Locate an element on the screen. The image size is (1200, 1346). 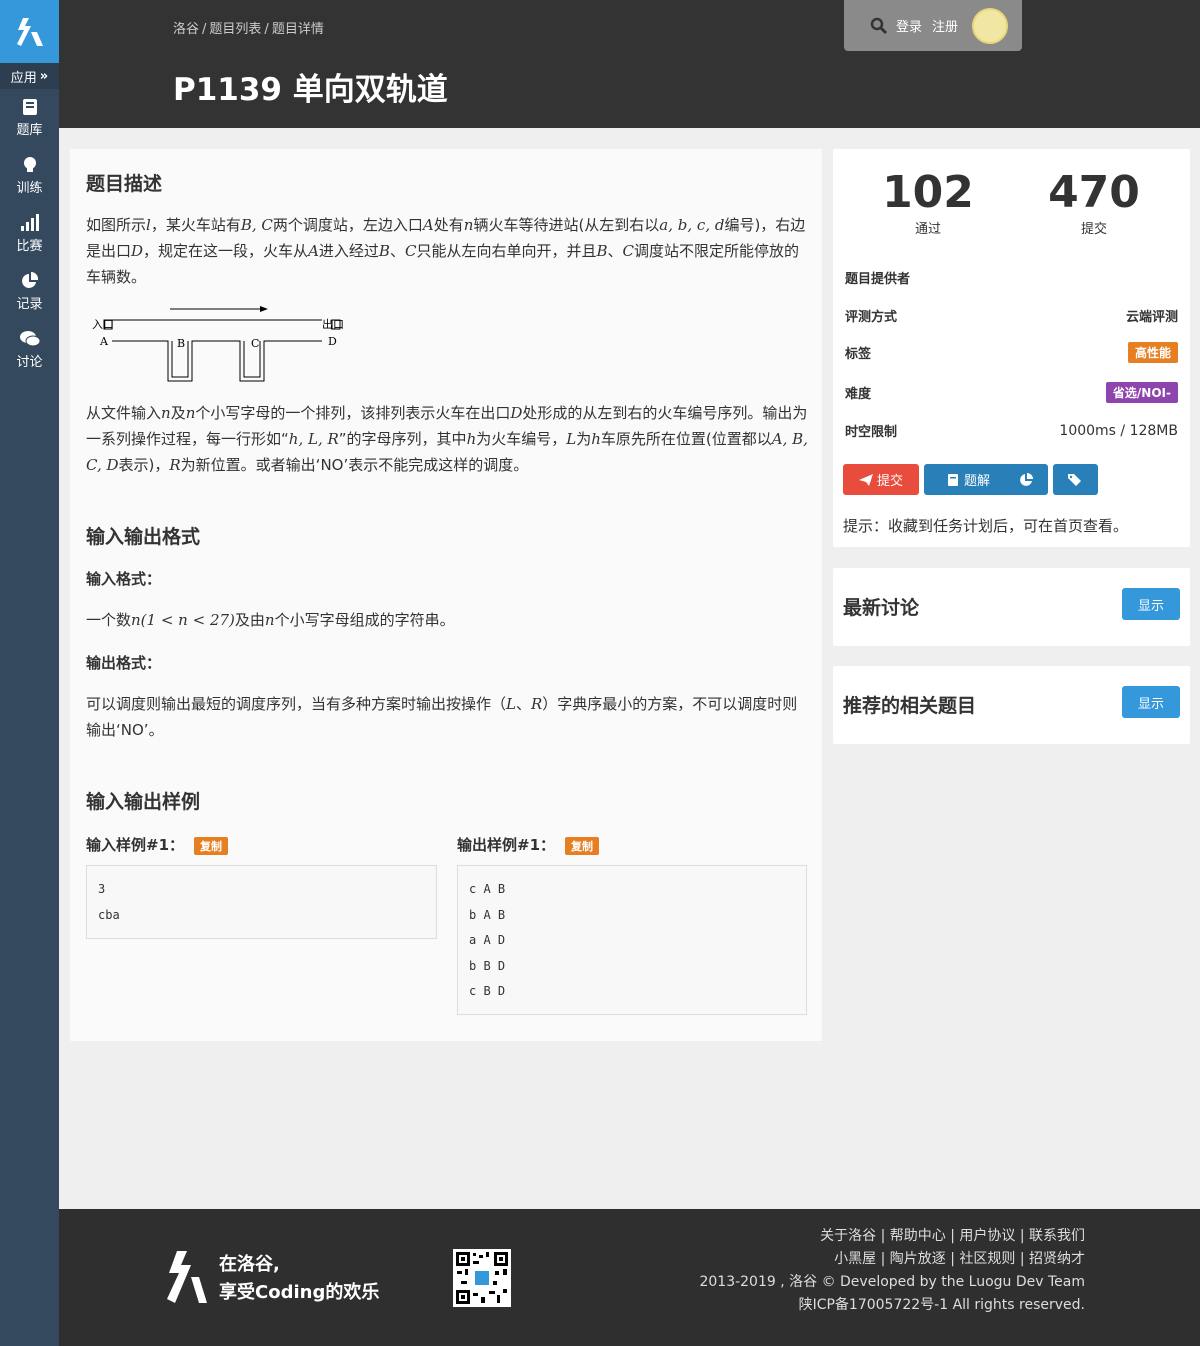
sidebar-item-label: 记录 is located at coordinates (29, 304).